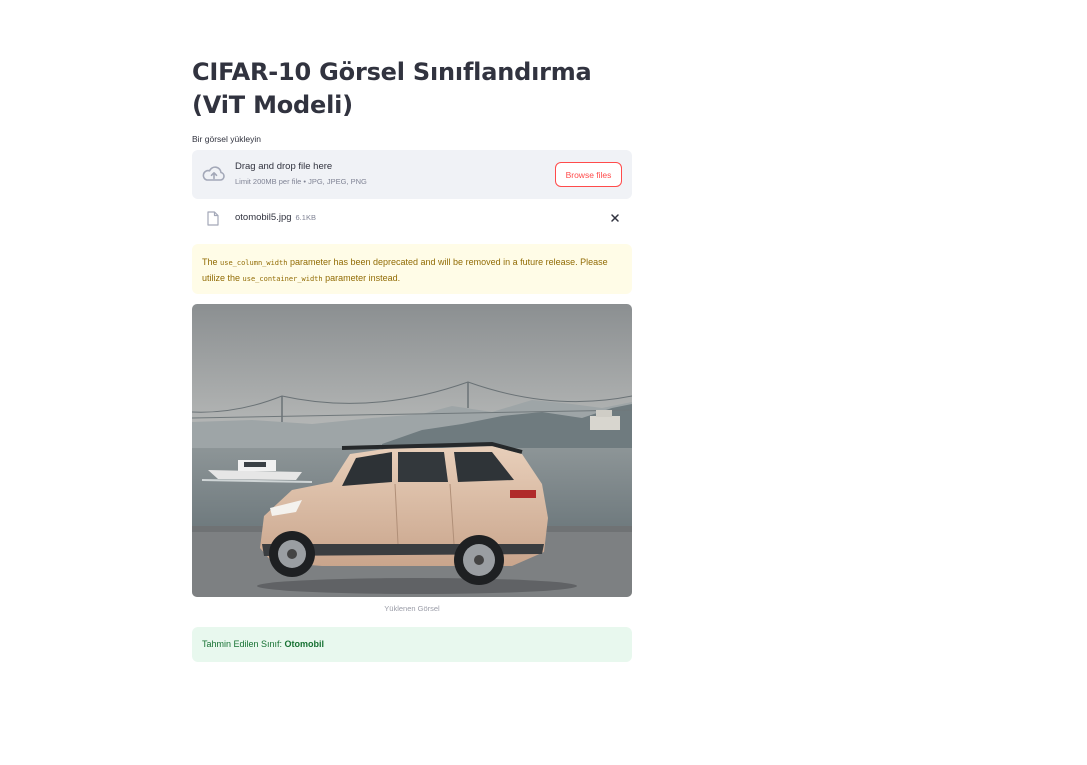 The width and height of the screenshot is (1087, 765). I want to click on uploaded-file-name: otomobil5.jpg, so click(263, 217).